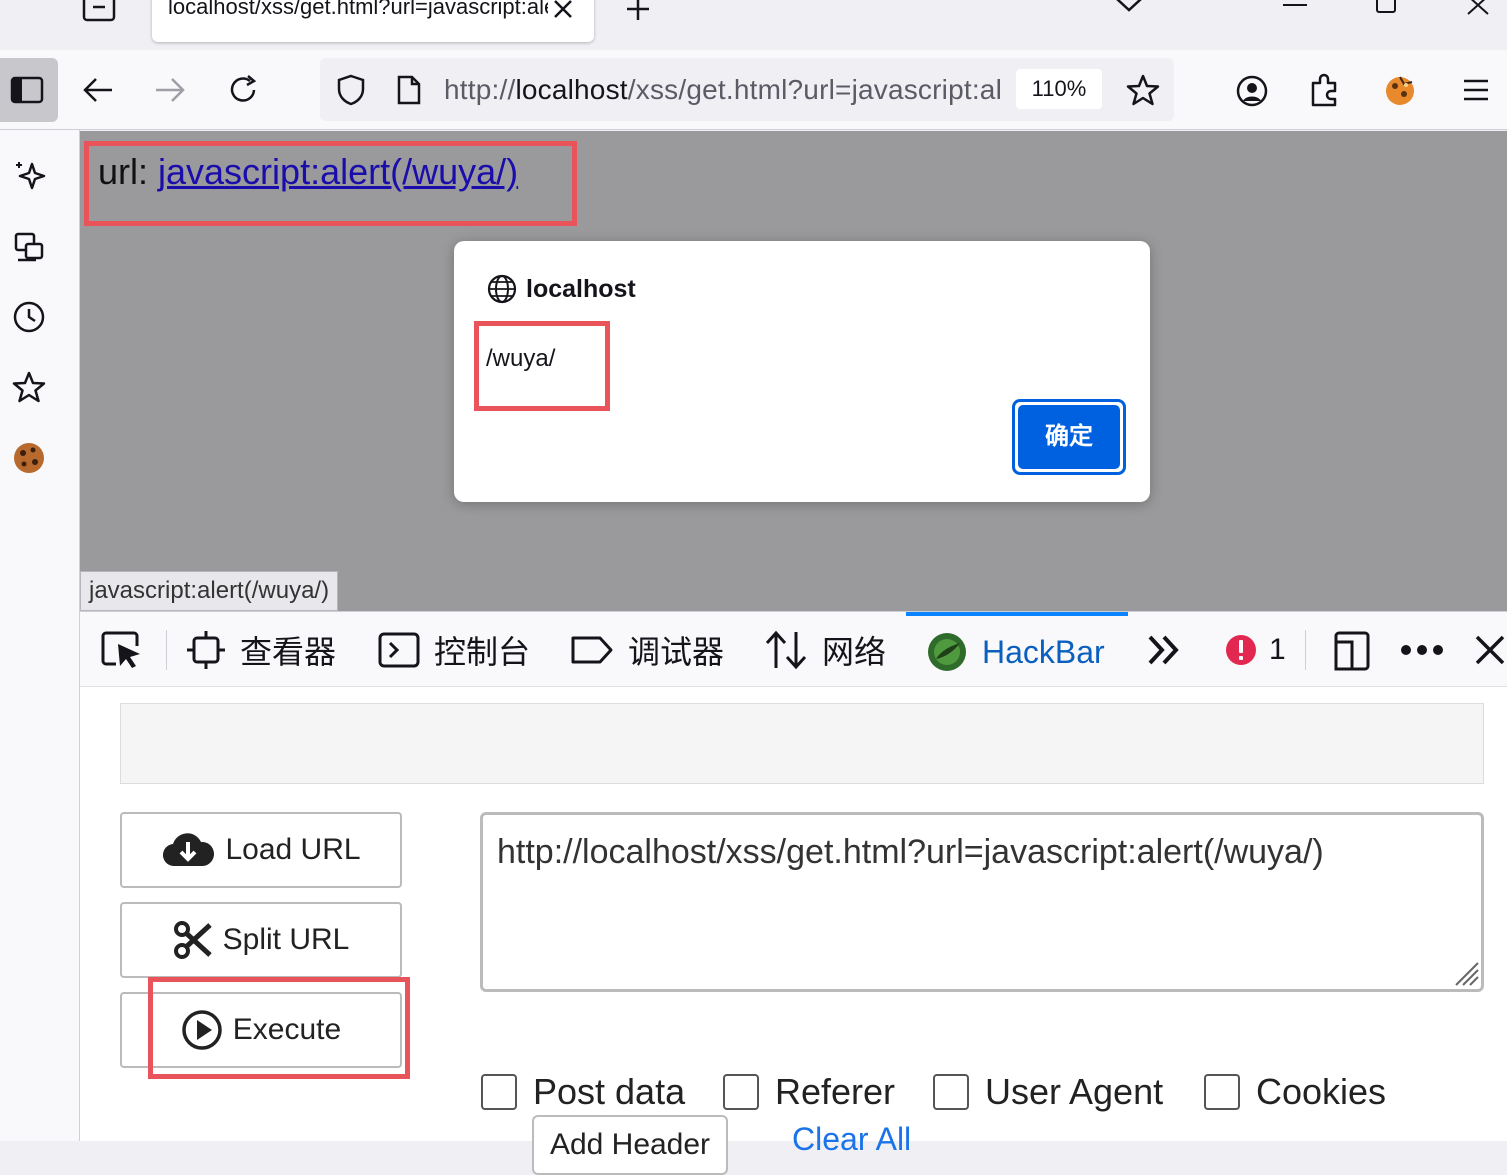  I want to click on cookies-checkbox: Cookies, so click(1295, 1092).